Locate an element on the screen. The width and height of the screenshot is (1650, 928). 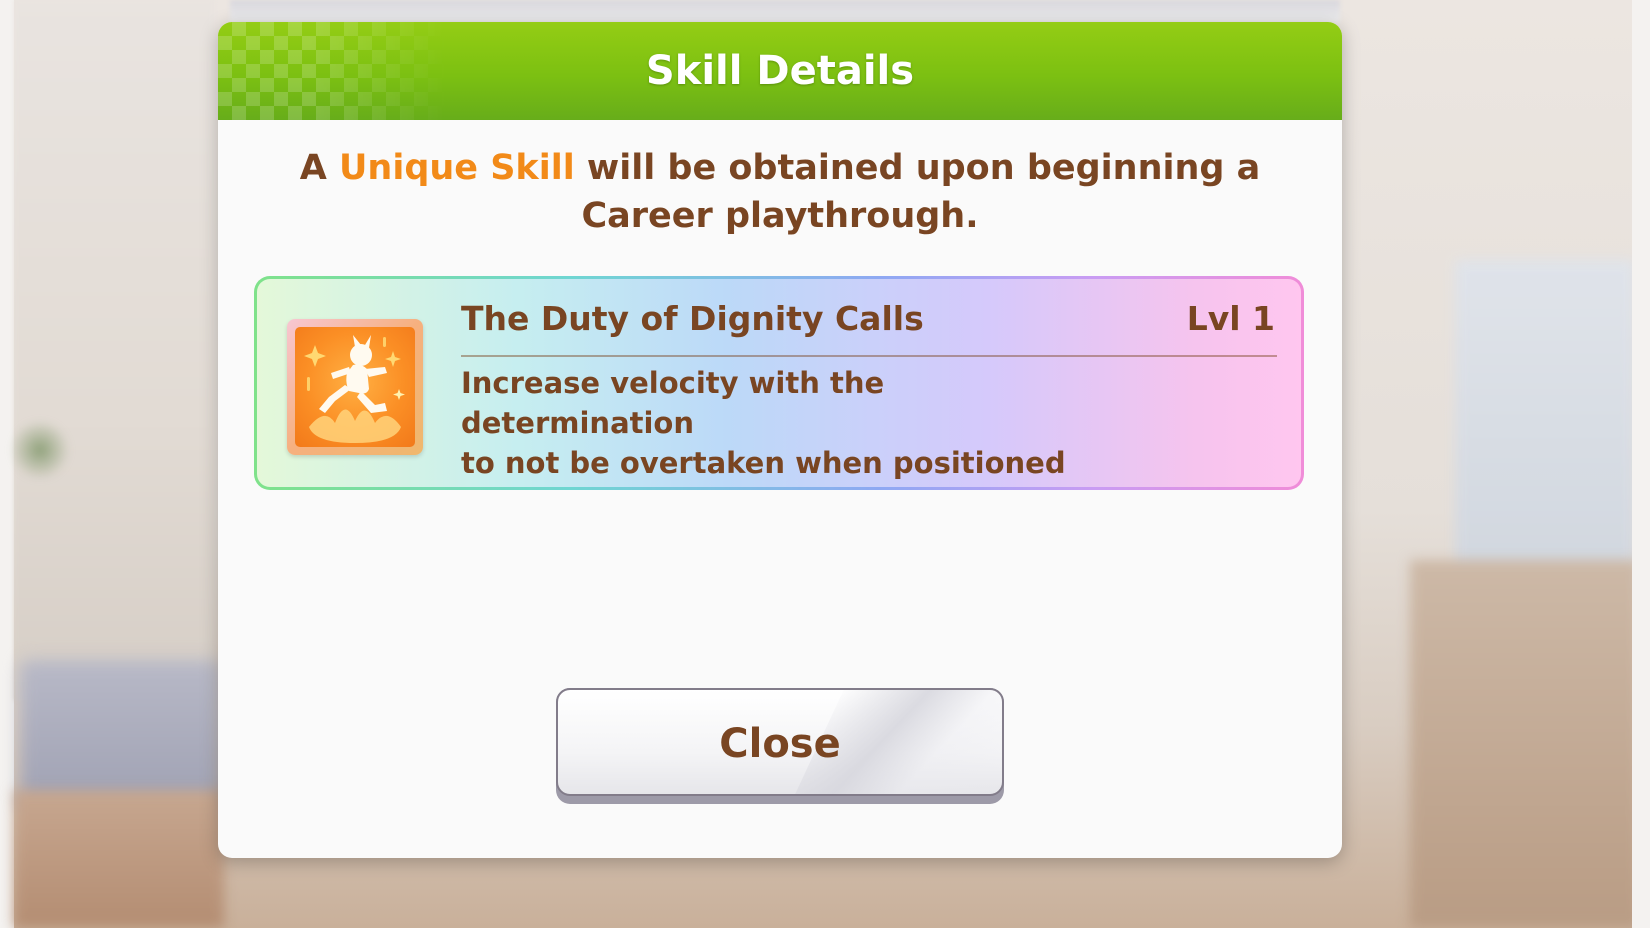
close-button-face: Close is located at coordinates (780, 742).